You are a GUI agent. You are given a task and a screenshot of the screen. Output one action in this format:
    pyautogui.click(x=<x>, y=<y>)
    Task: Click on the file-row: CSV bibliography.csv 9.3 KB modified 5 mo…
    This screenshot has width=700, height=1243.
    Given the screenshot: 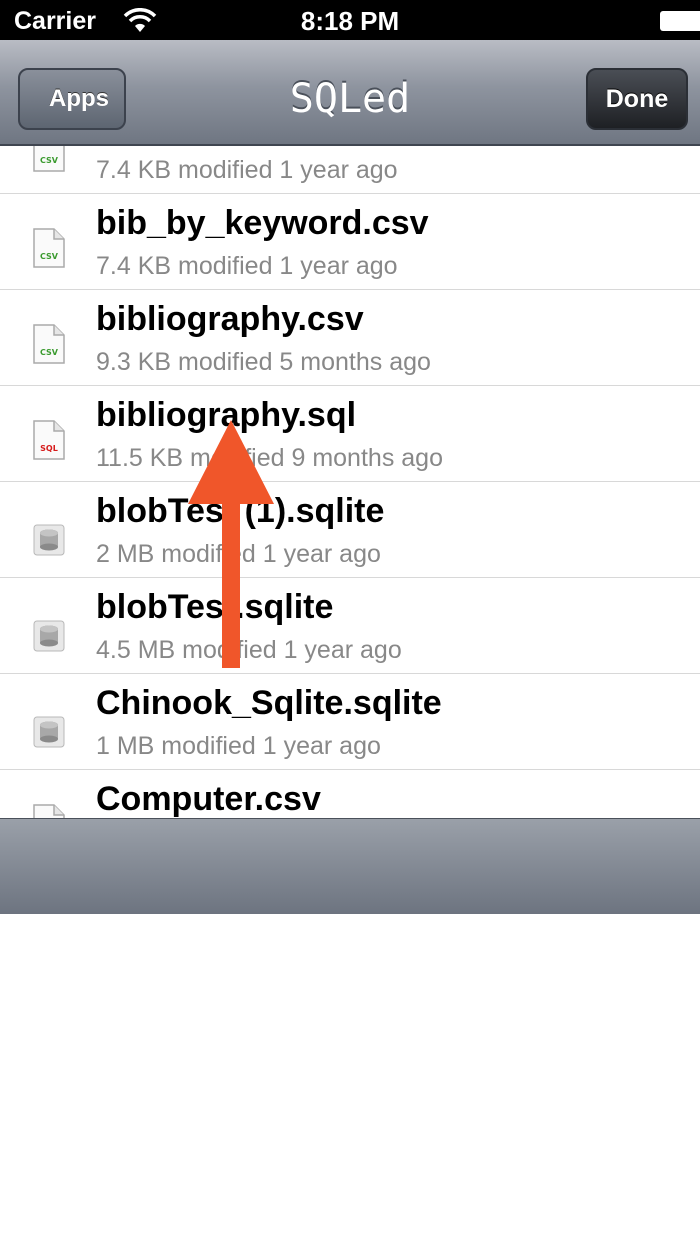 What is the action you would take?
    pyautogui.click(x=350, y=338)
    